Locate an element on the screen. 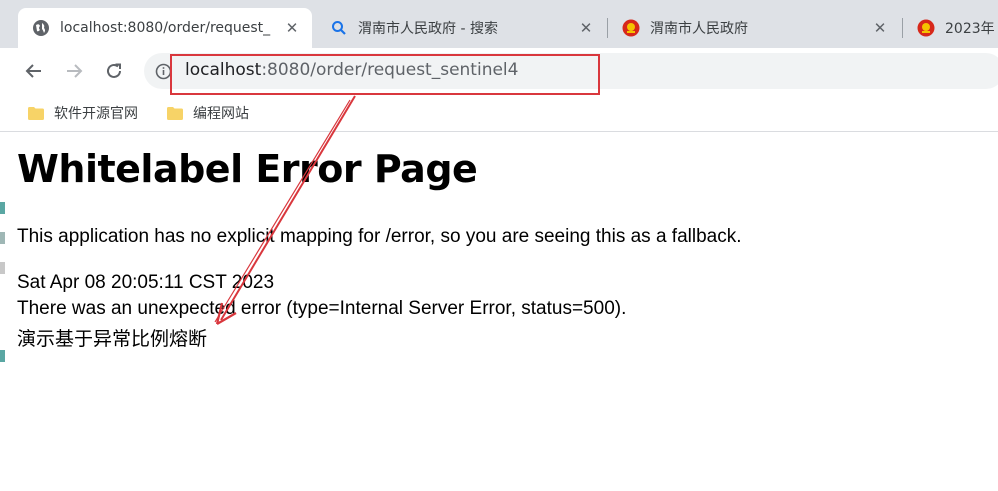  annotation-highlight-box is located at coordinates (385, 74).